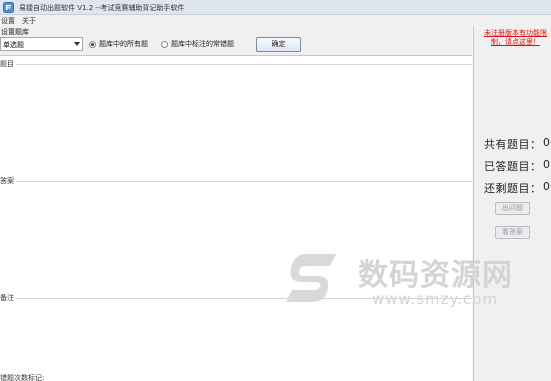  I want to click on menu-about: 关于, so click(29, 21).